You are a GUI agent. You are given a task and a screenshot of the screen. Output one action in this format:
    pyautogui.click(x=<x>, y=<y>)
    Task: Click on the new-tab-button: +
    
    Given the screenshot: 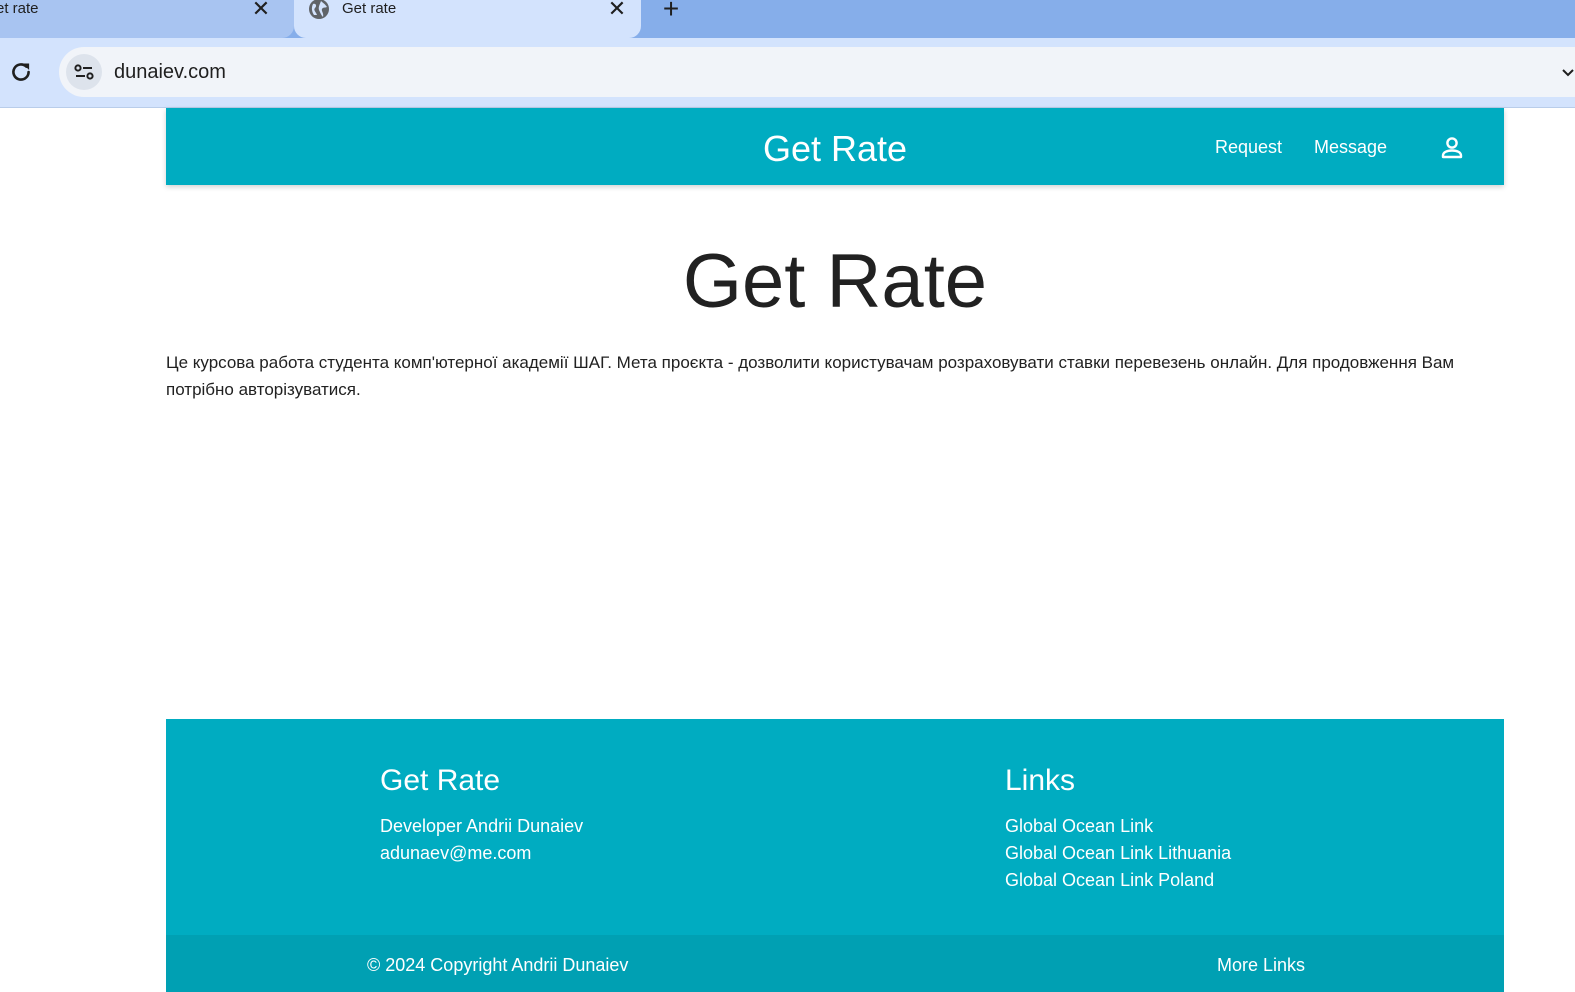 What is the action you would take?
    pyautogui.click(x=671, y=11)
    